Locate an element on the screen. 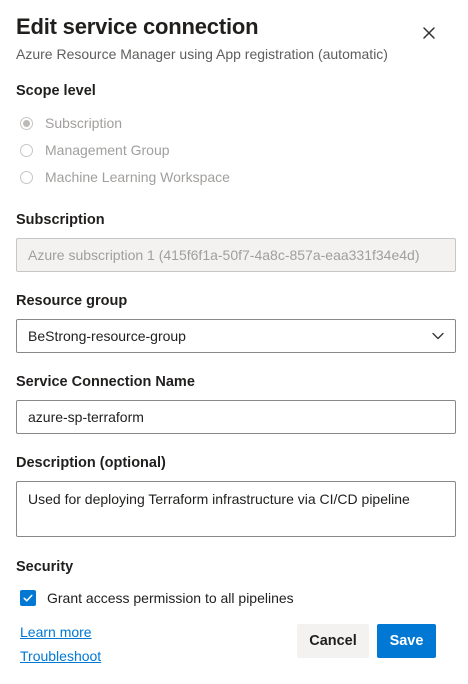  connection-name-value: azure-sp-terraform is located at coordinates (86, 417).